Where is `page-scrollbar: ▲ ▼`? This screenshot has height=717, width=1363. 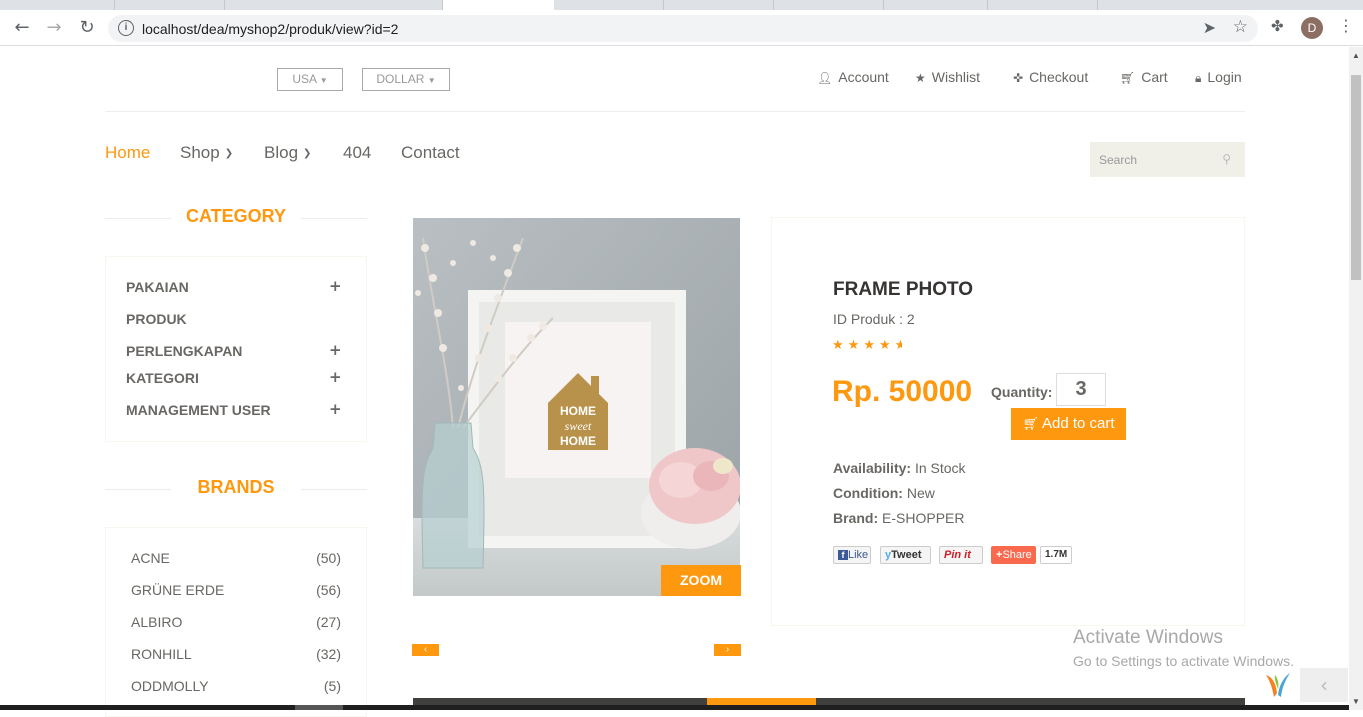
page-scrollbar: ▲ ▼ is located at coordinates (1356, 378).